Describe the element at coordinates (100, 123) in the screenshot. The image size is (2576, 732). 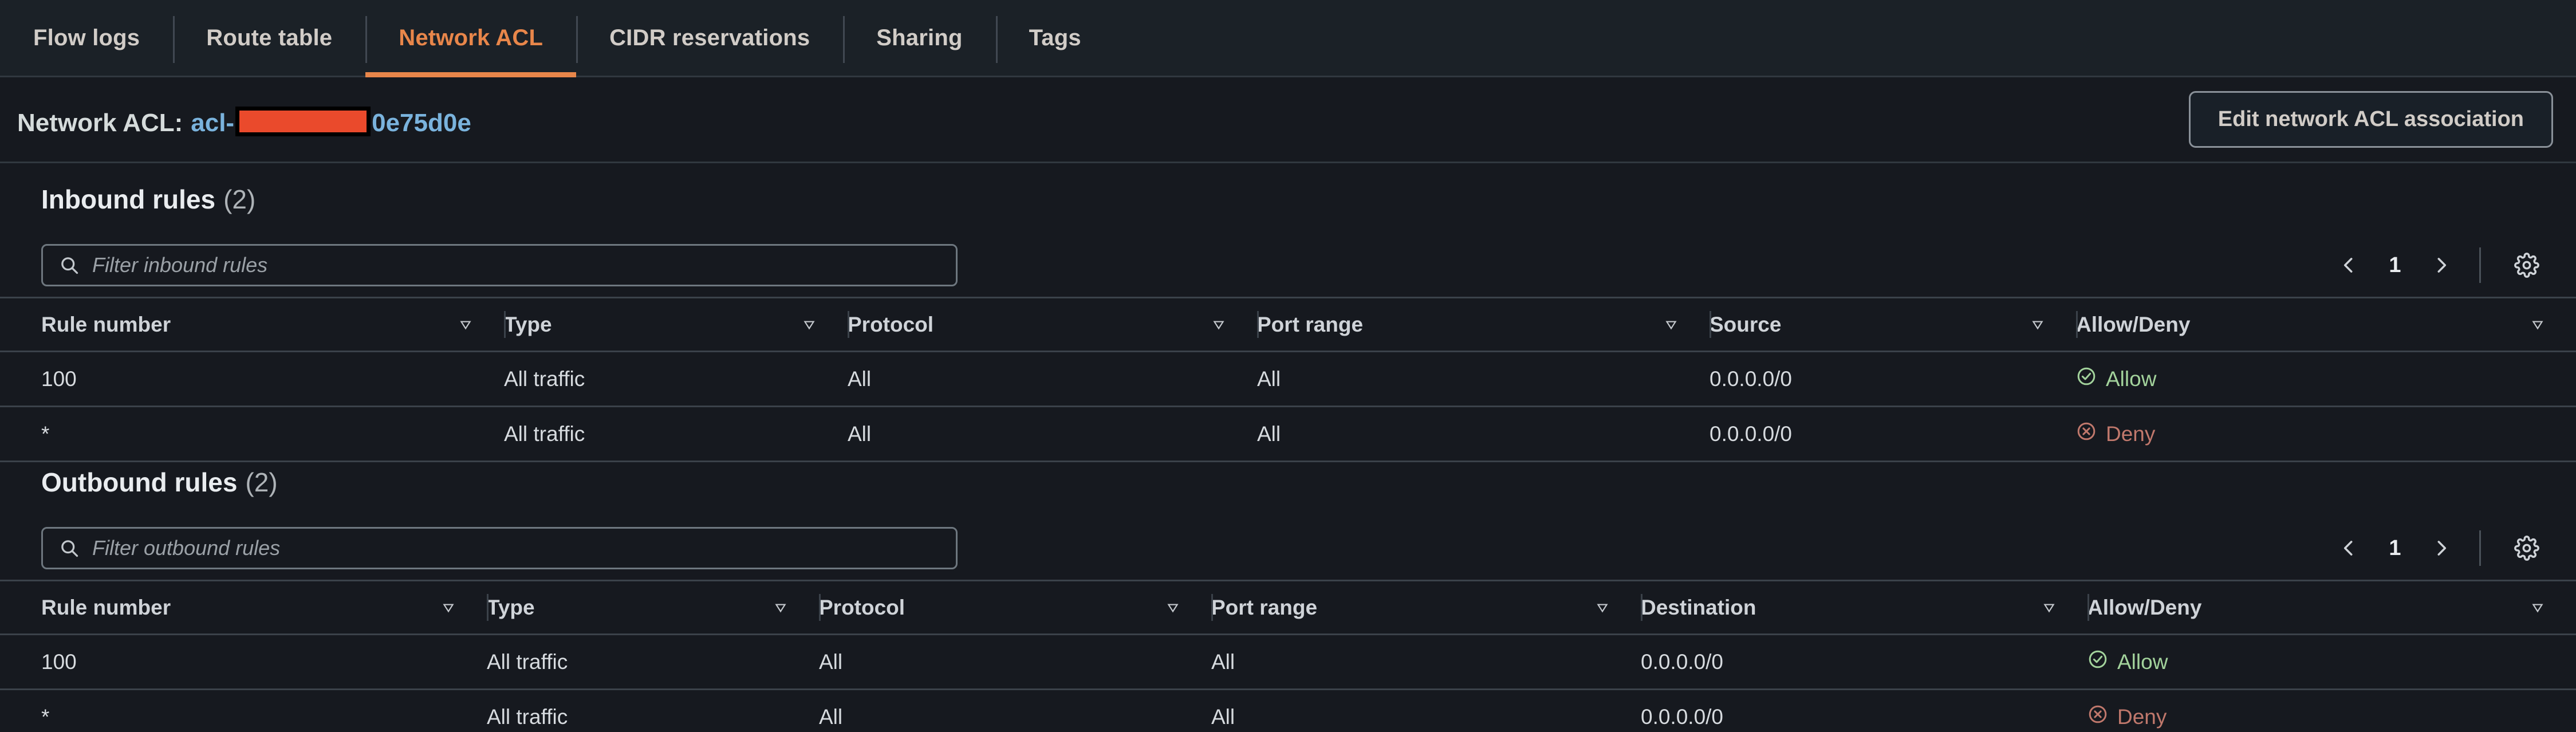
I see `page-title-label: Network ACL:` at that location.